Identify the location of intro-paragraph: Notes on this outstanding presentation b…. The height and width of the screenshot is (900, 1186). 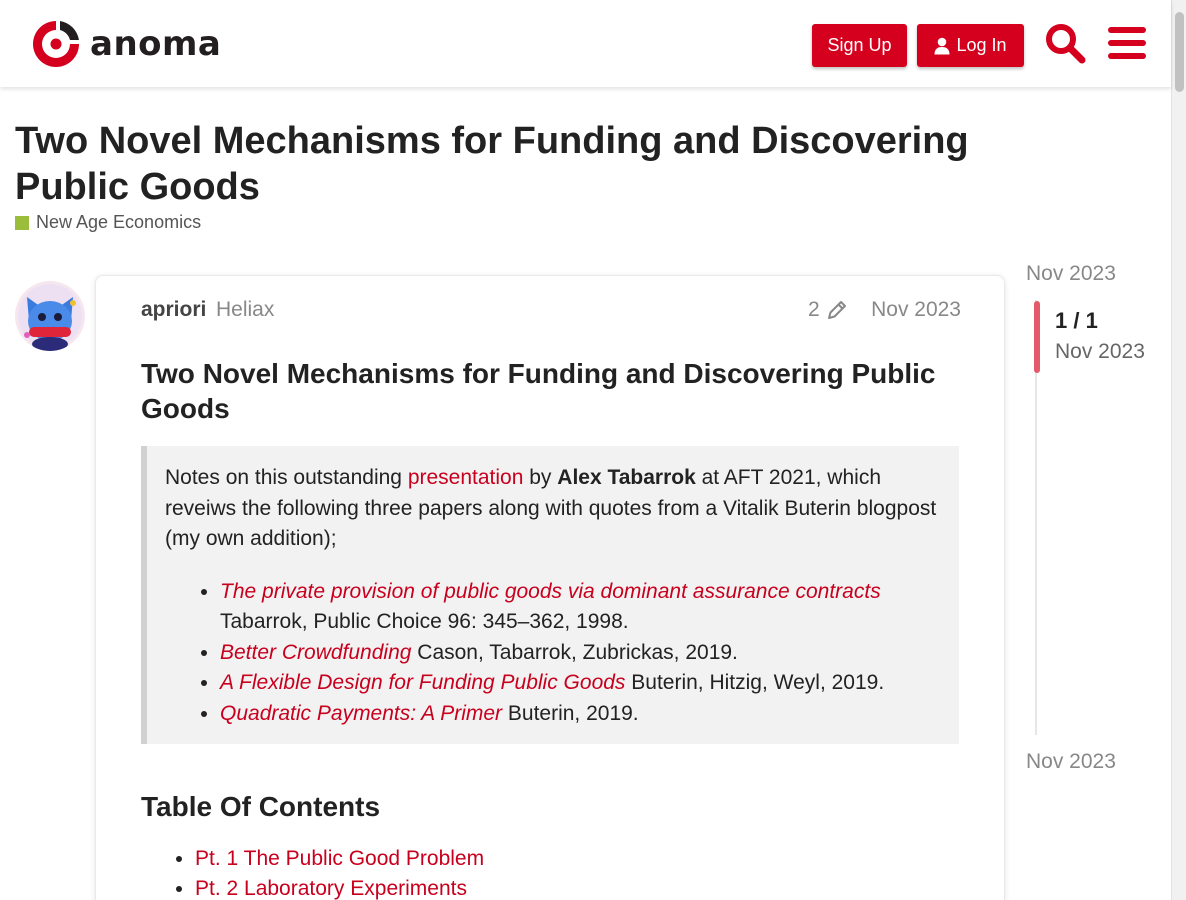
(551, 508).